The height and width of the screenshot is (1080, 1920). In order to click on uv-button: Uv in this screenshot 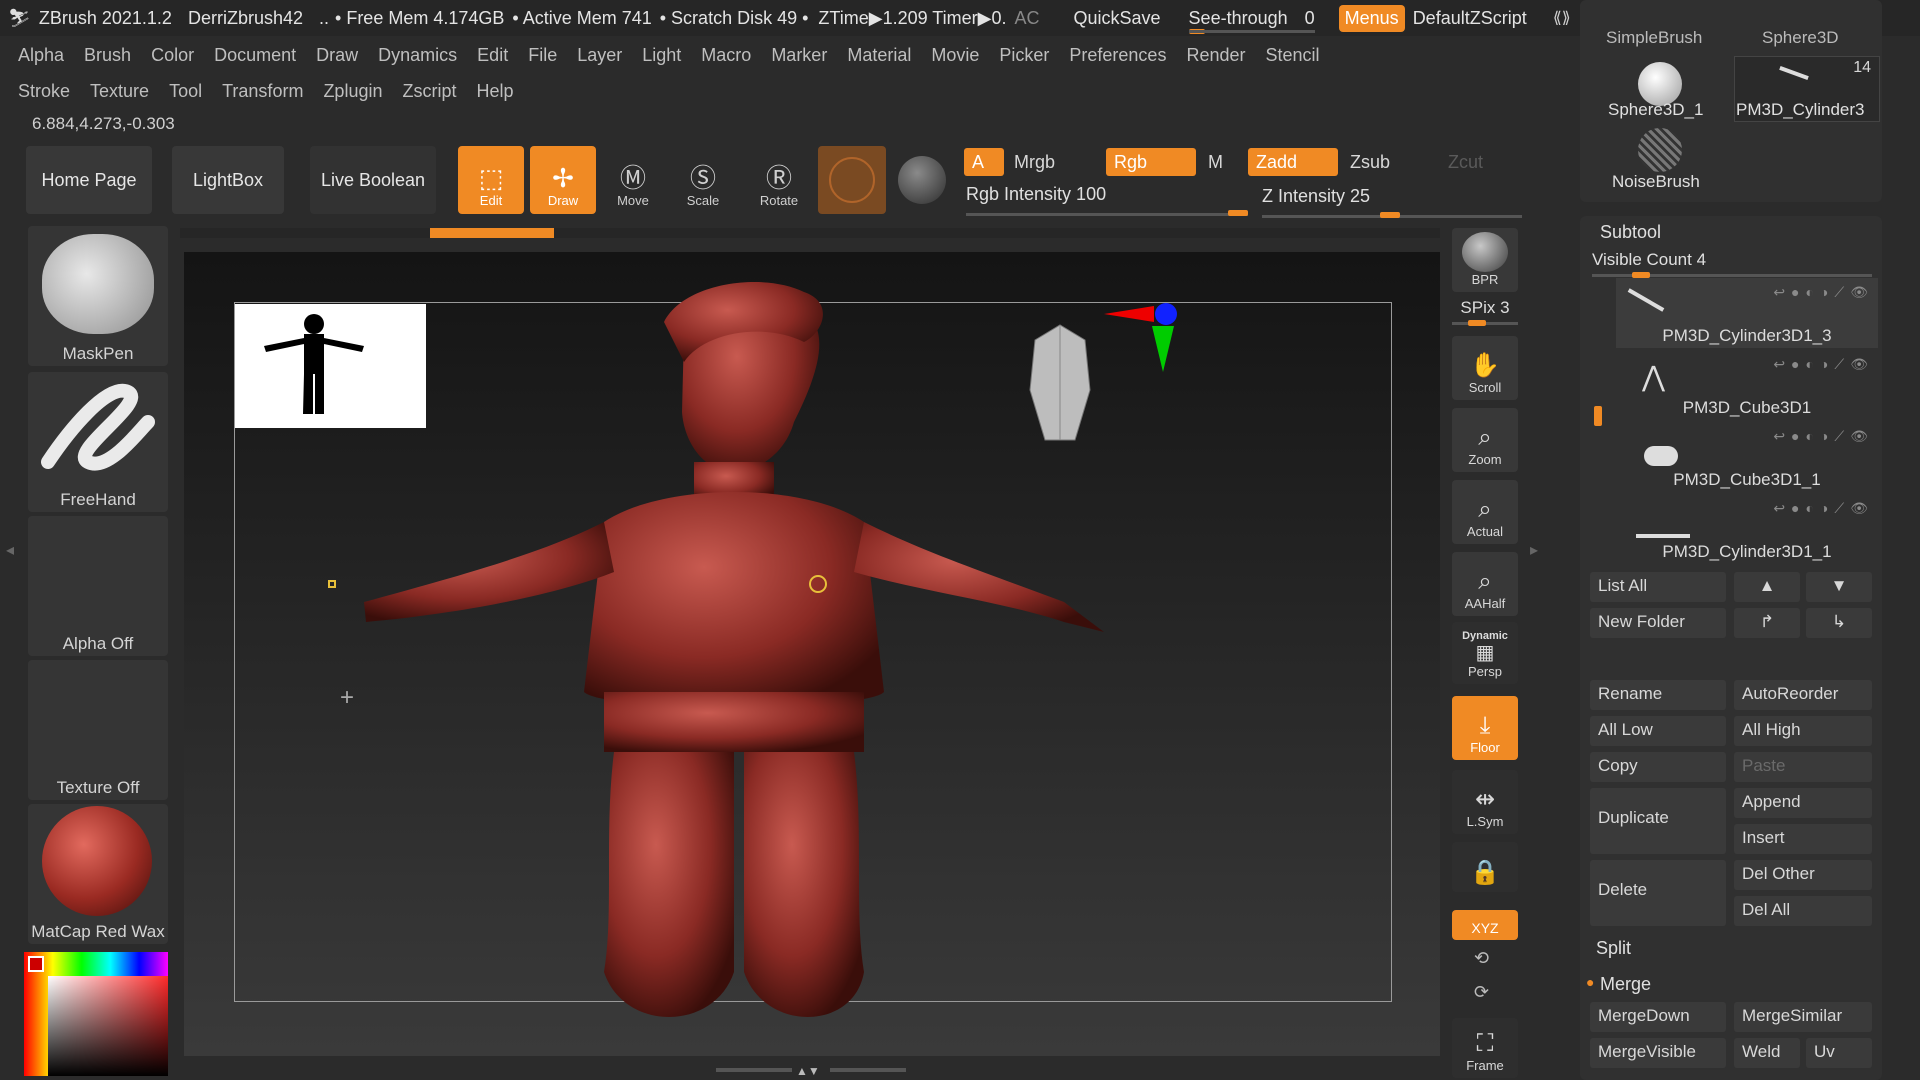, I will do `click(1839, 1053)`.